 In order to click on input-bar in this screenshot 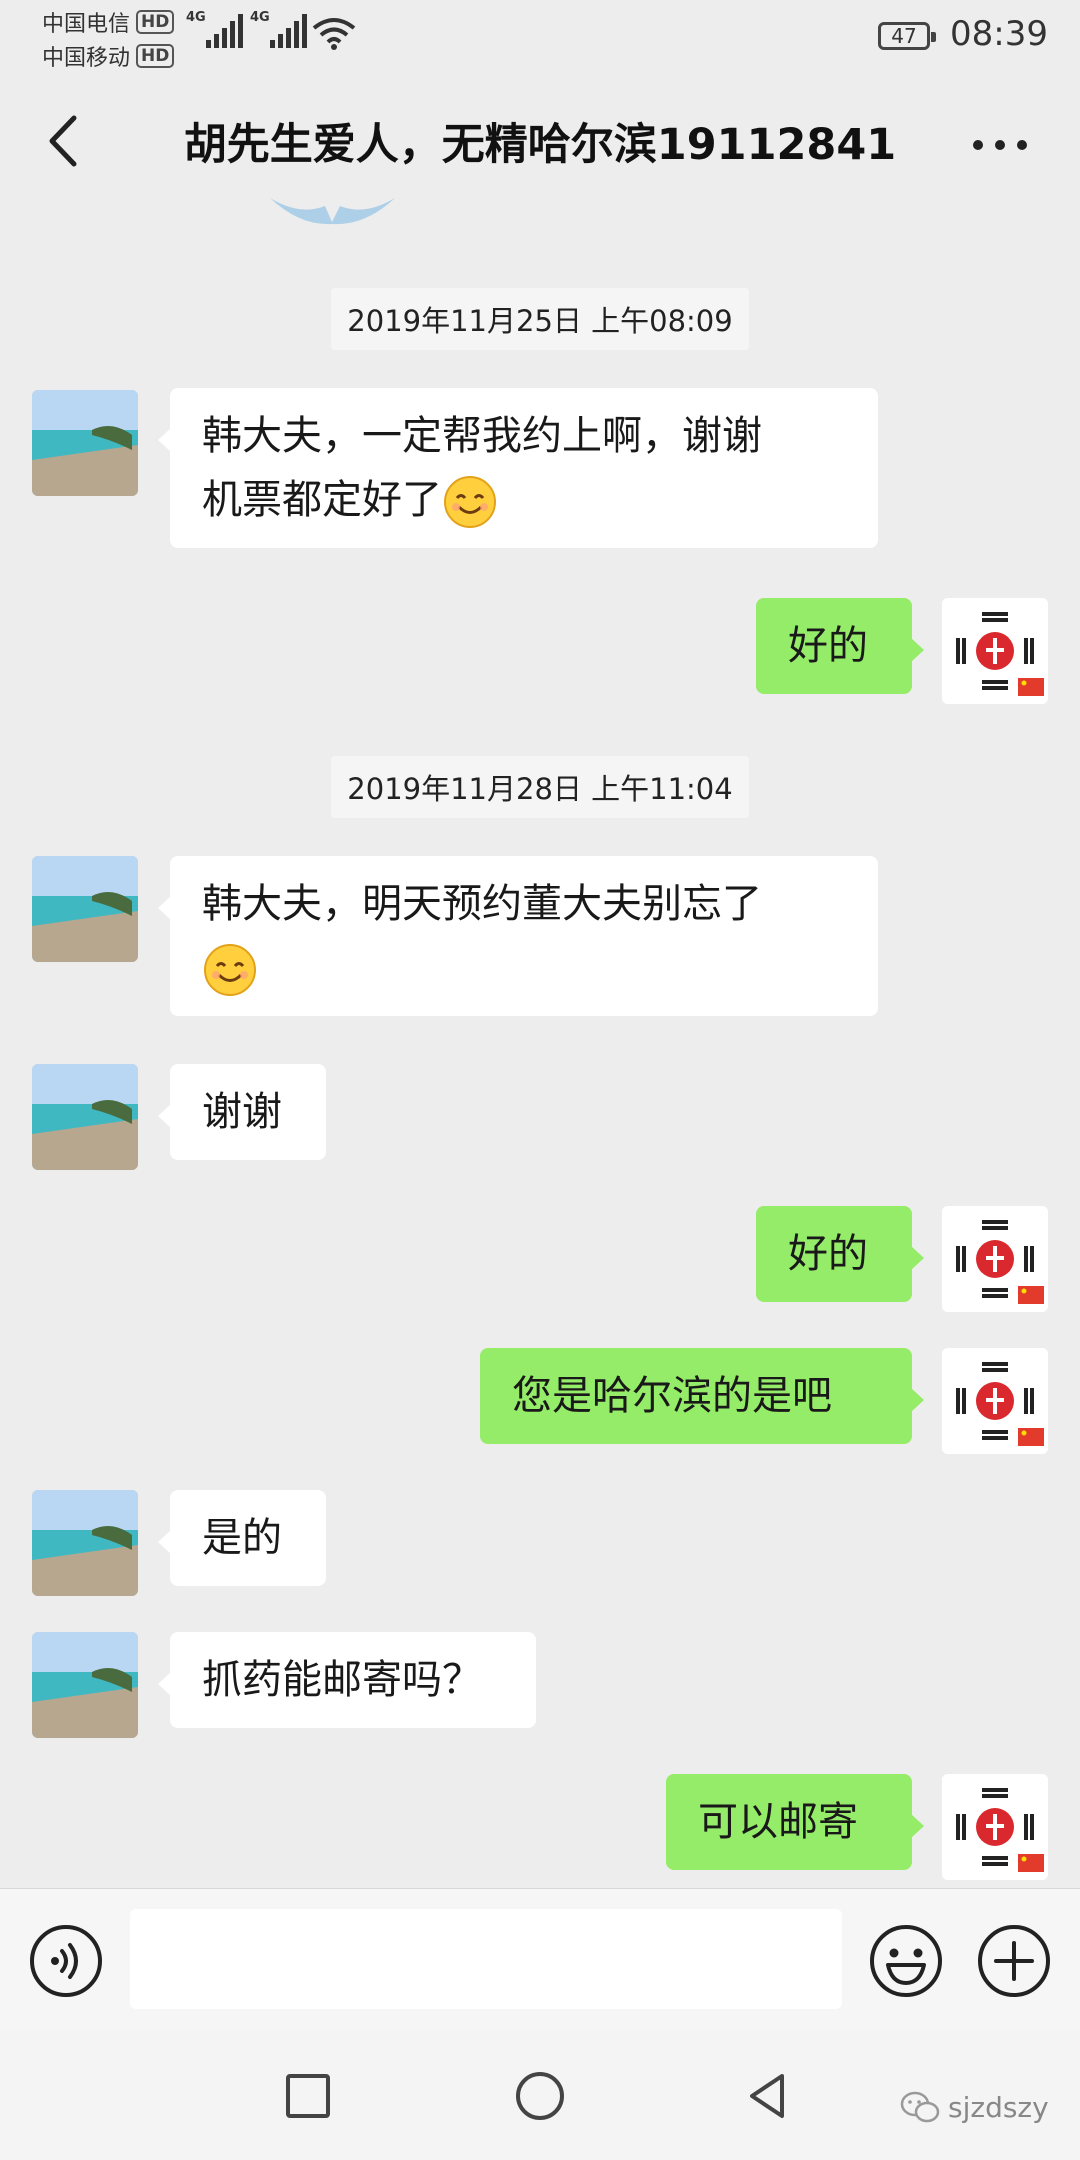, I will do `click(540, 1959)`.